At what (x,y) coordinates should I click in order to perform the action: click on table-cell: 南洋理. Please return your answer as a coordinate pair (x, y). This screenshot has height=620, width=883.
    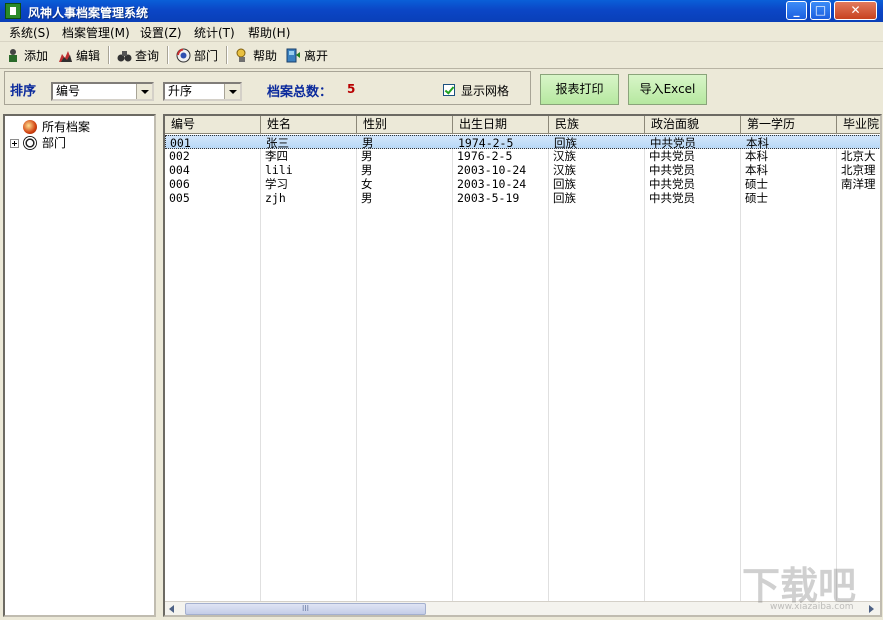
    Looking at the image, I should click on (858, 184).